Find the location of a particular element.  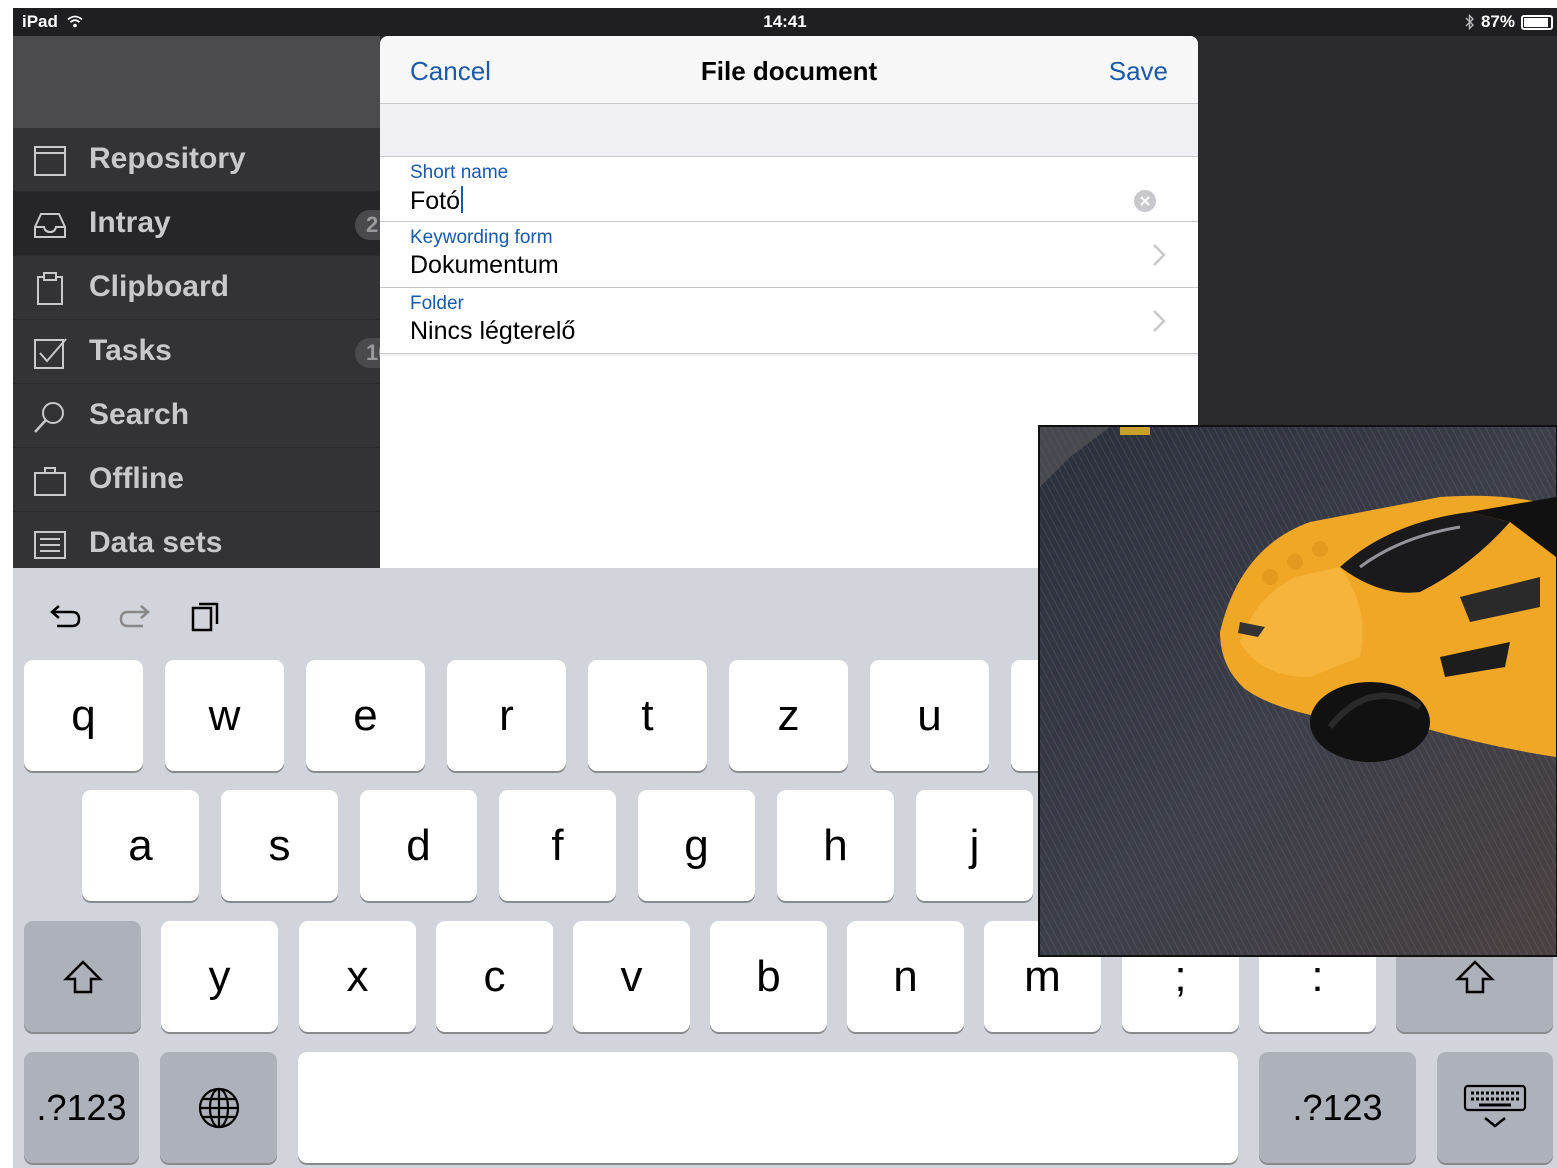

clipboard-icon is located at coordinates (50, 288).